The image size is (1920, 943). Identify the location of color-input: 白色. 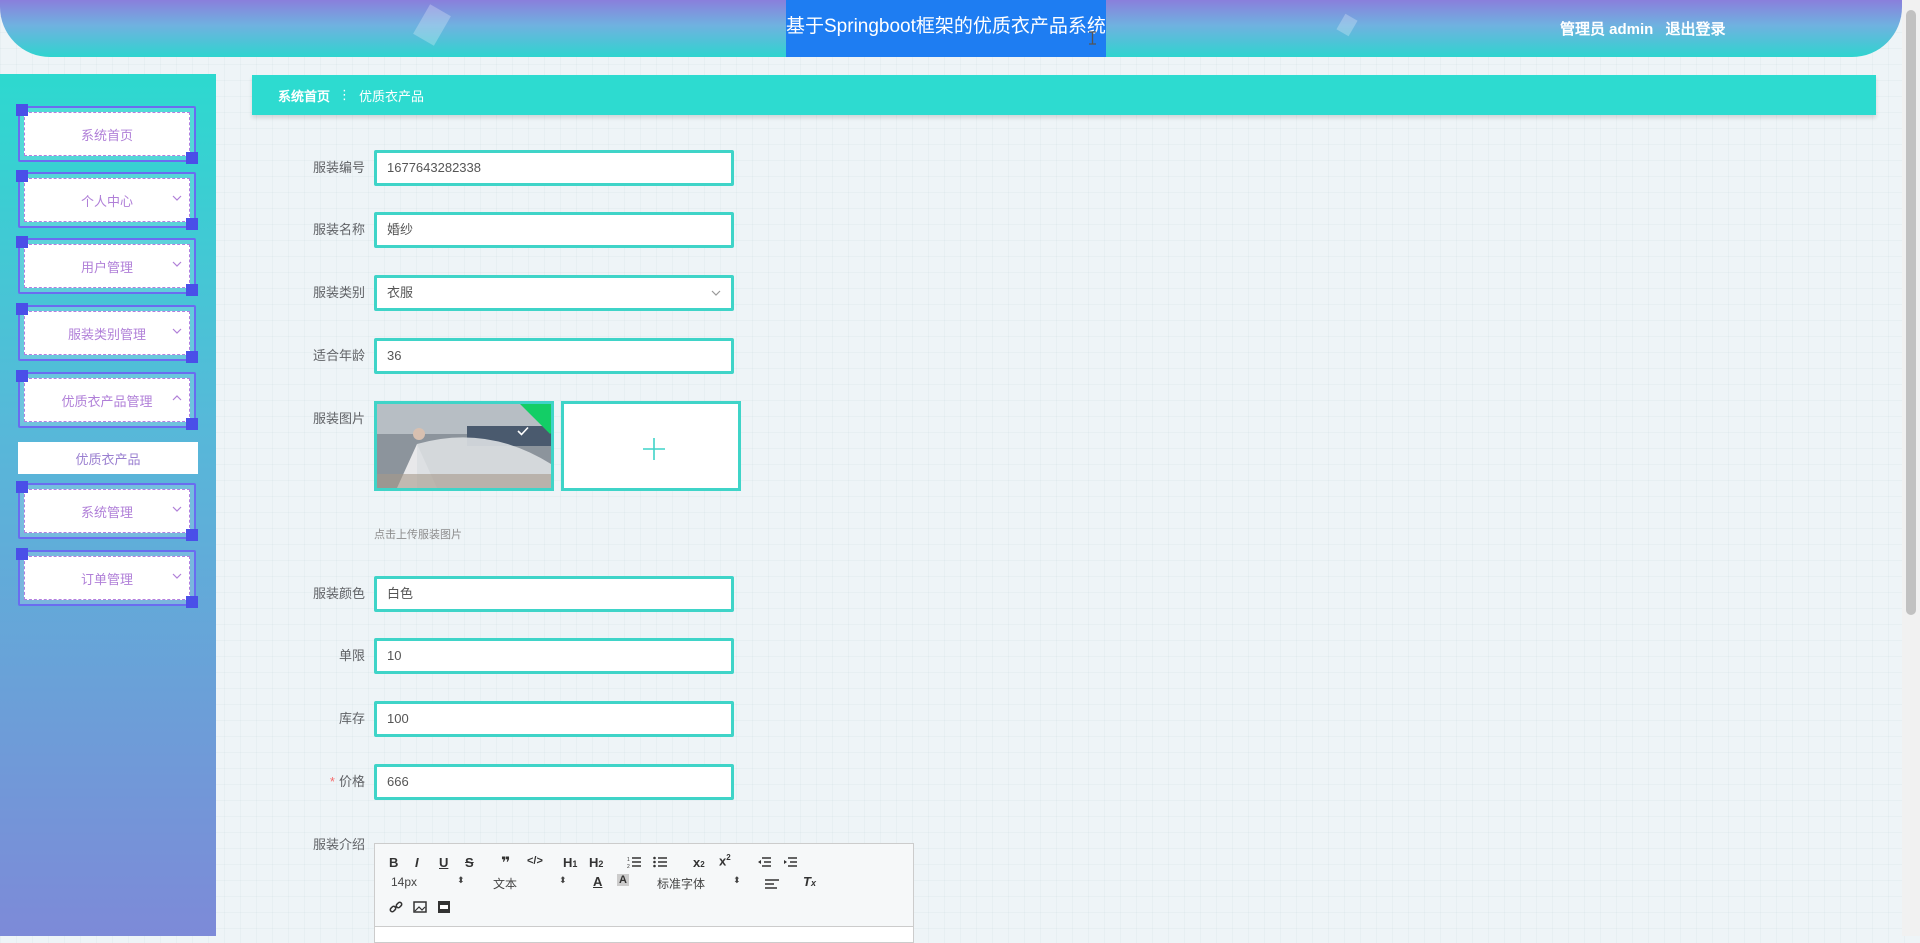
(554, 594).